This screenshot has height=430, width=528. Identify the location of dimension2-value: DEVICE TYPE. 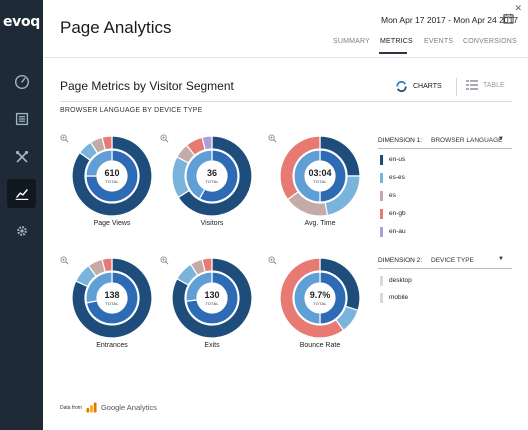
(452, 260).